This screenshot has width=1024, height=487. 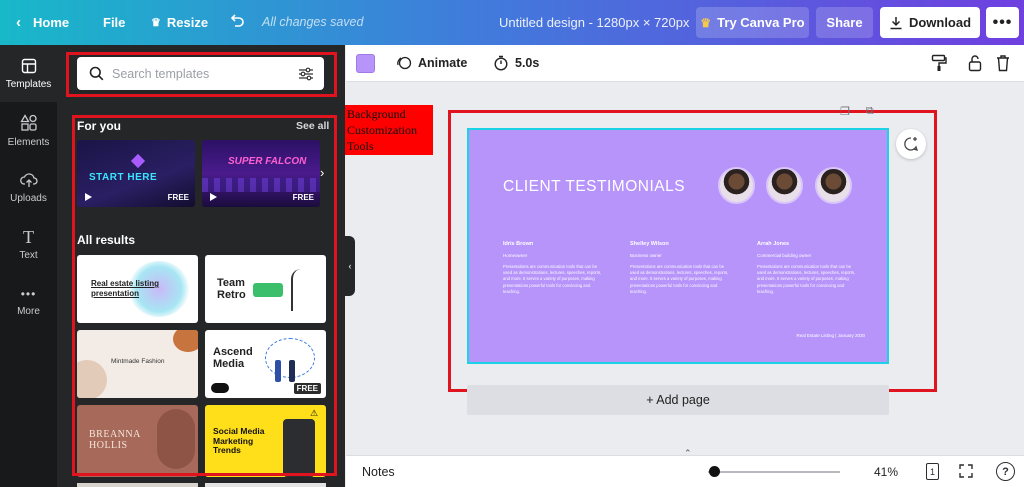 I want to click on zoom-slider-handle, so click(x=714, y=471).